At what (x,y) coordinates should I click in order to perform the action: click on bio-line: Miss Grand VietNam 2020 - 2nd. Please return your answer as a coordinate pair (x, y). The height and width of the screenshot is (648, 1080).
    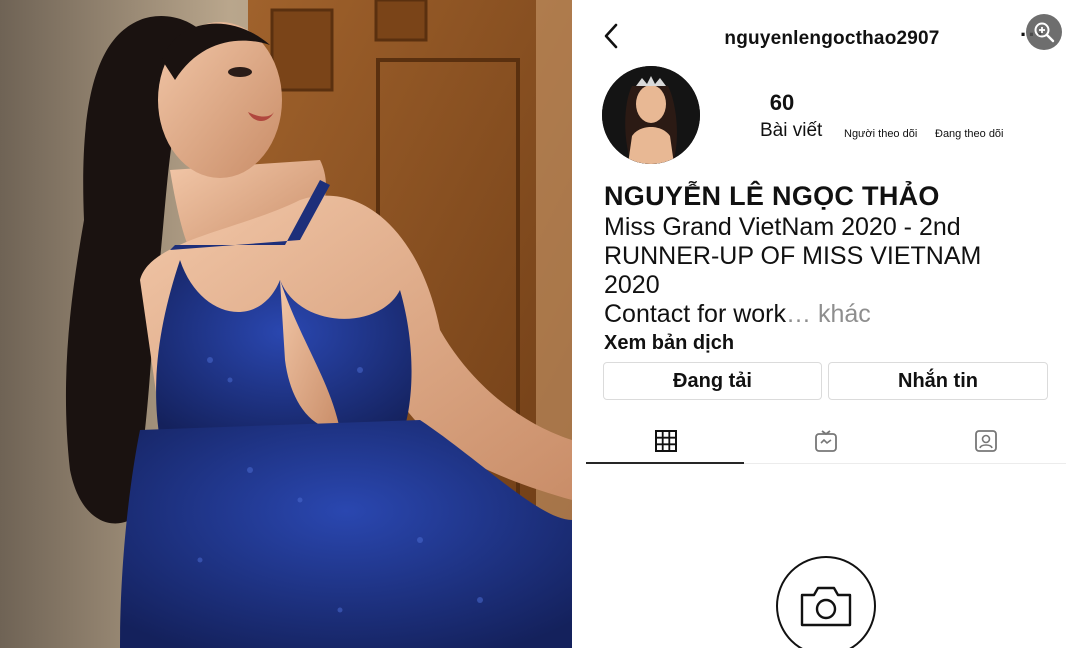
    Looking at the image, I should click on (782, 227).